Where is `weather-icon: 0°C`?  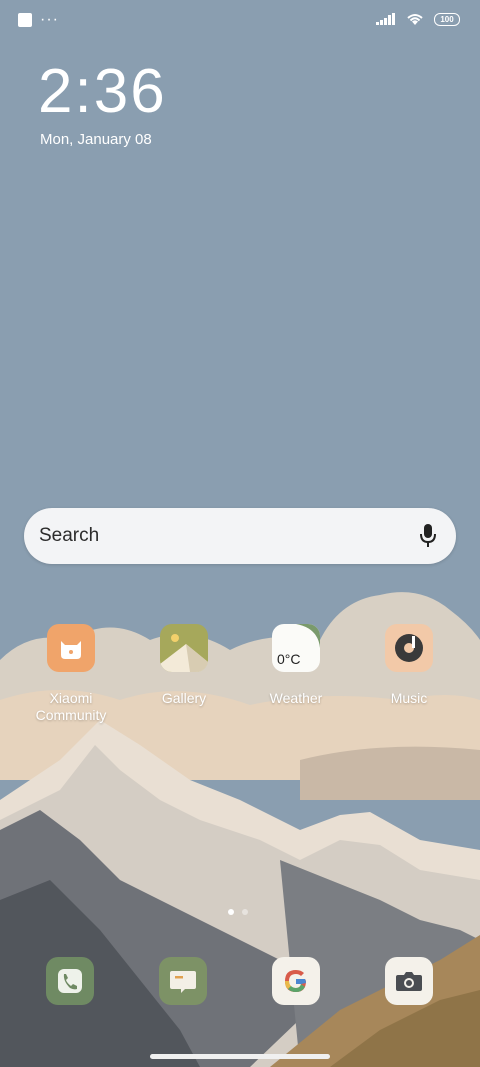 weather-icon: 0°C is located at coordinates (296, 648).